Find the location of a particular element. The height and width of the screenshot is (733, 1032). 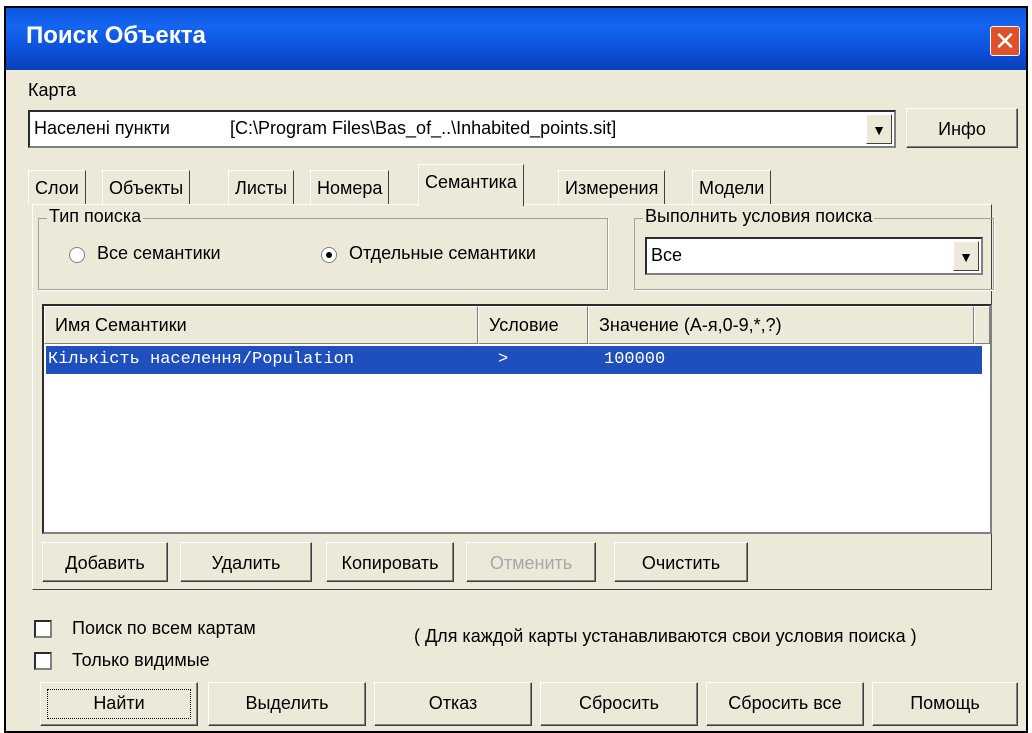

radio-separate-semantics is located at coordinates (329, 255).